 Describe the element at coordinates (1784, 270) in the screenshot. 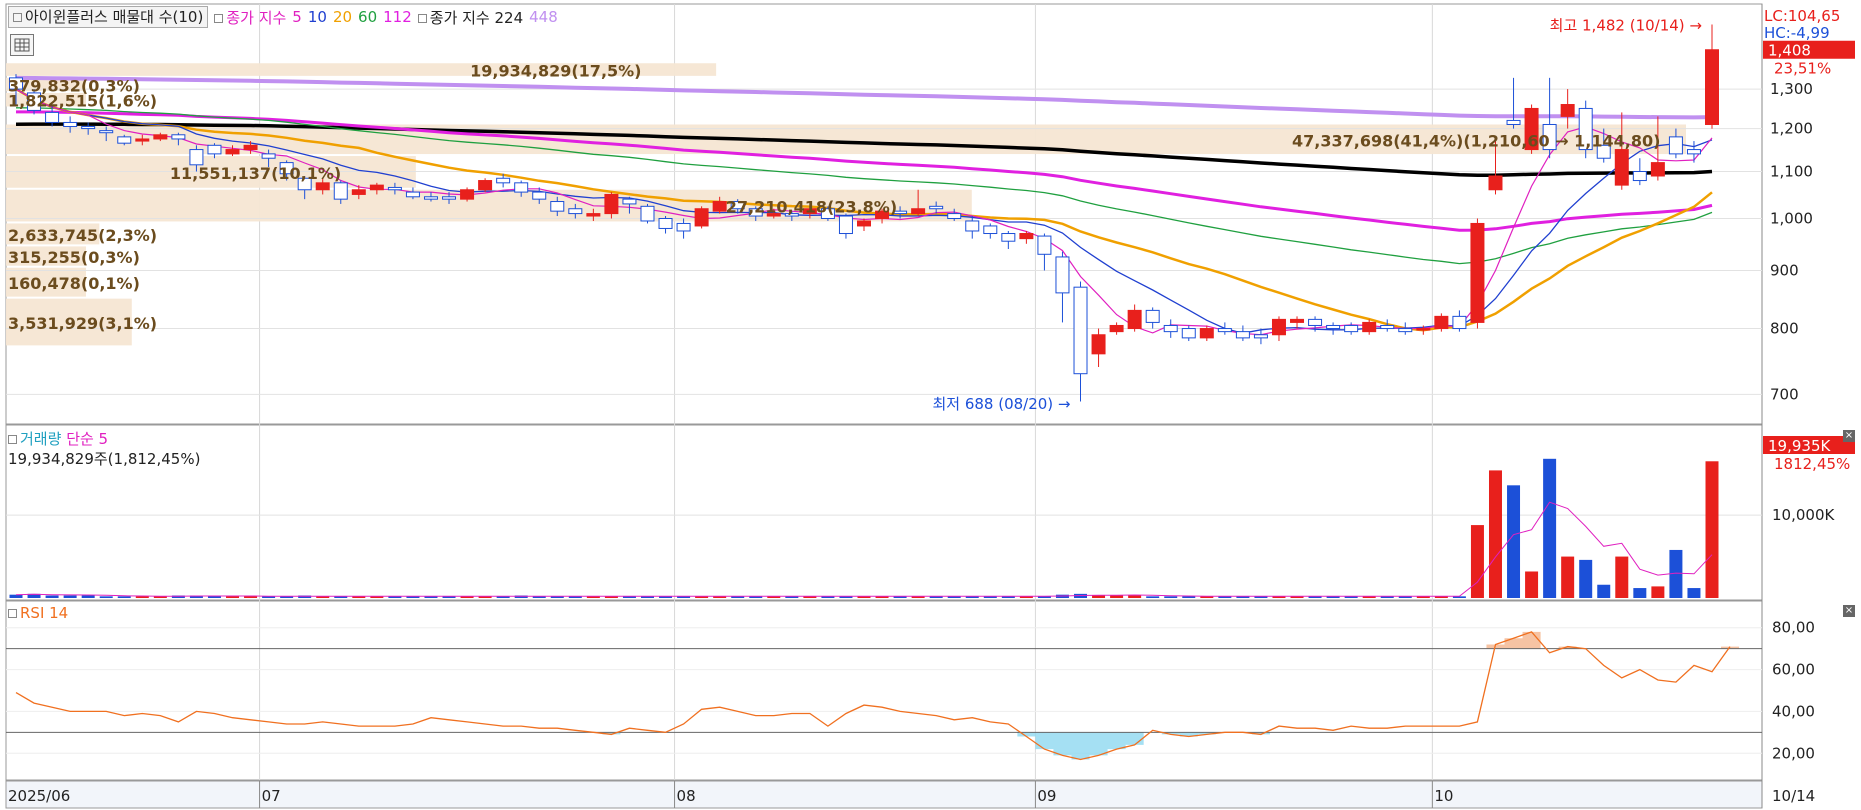

I see `price-tick-label: 900` at that location.